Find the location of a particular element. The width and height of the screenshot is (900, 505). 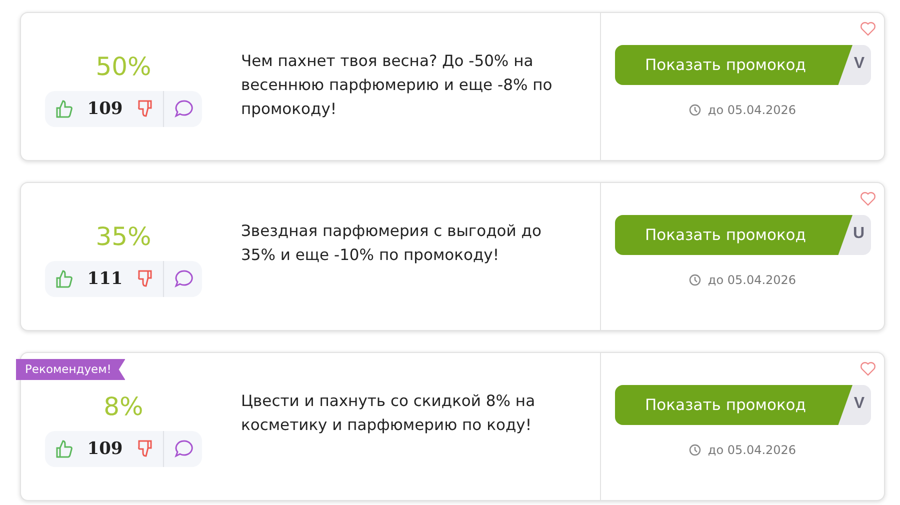

vote-count: 111 is located at coordinates (105, 279).